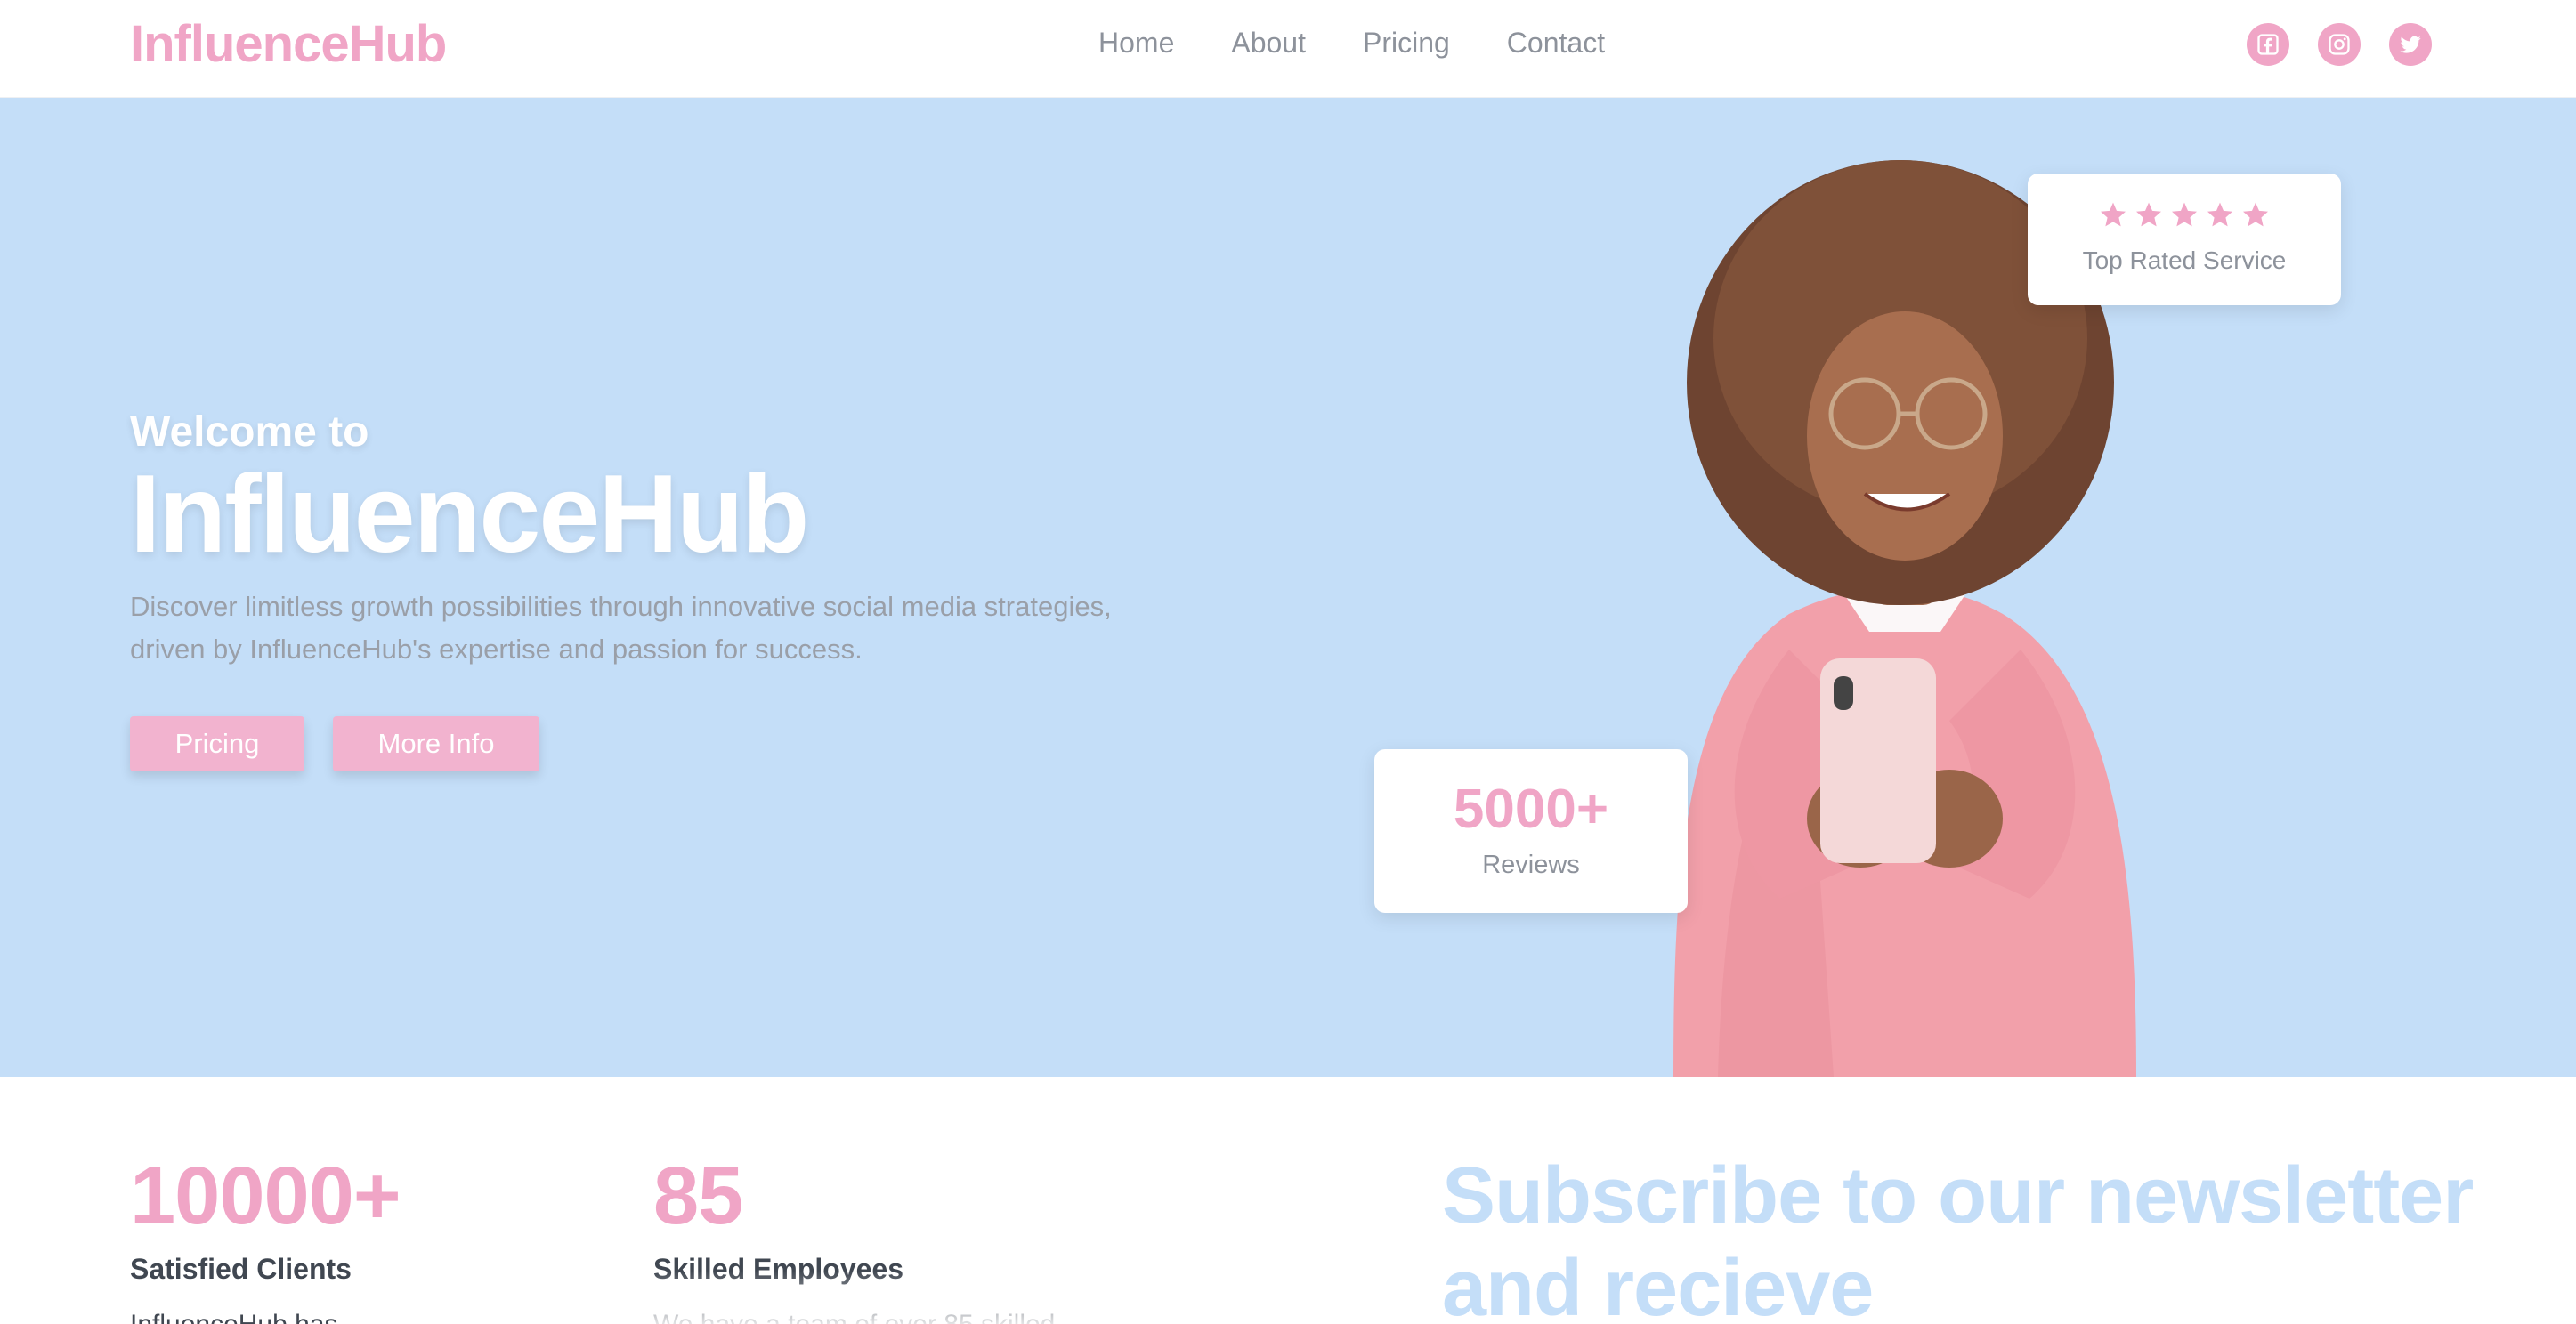 This screenshot has height=1324, width=2576. I want to click on nav-links: Home About Pricing Contact, so click(1352, 43).